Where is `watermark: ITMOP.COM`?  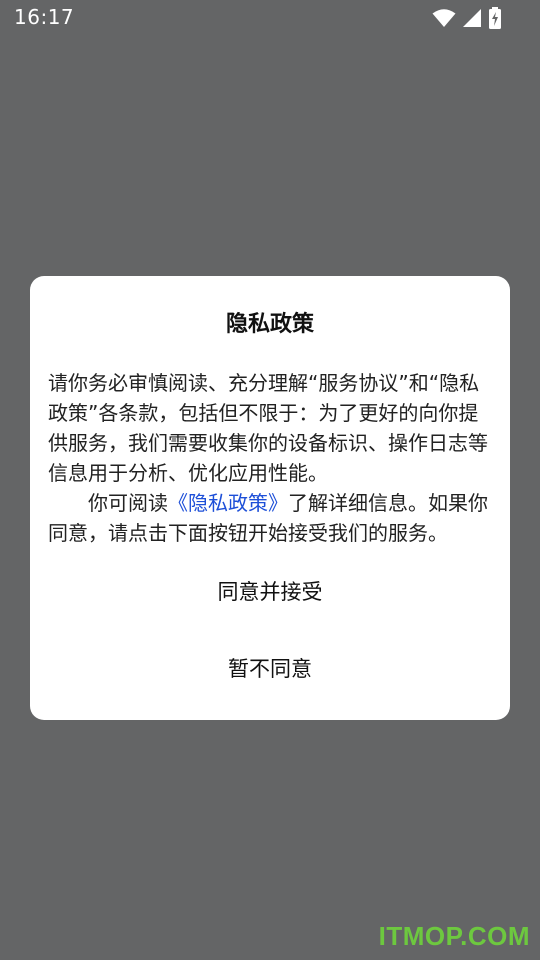
watermark: ITMOP.COM is located at coordinates (454, 936).